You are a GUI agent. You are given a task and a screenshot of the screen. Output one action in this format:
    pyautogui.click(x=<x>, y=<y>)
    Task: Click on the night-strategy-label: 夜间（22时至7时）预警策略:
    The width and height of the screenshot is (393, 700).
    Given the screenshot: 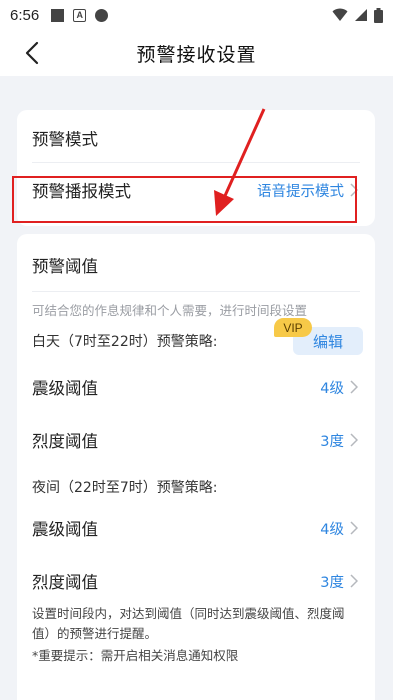 What is the action you would take?
    pyautogui.click(x=125, y=488)
    